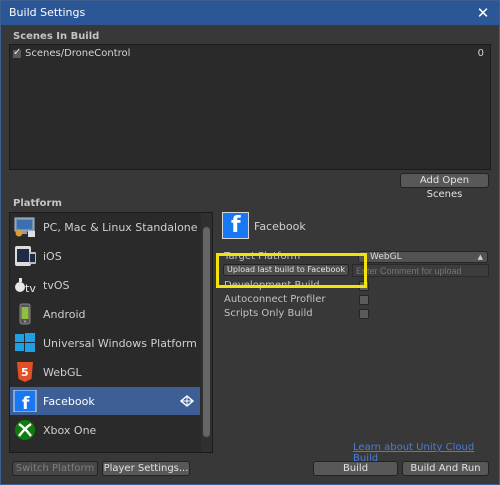 Image resolution: width=500 pixels, height=485 pixels. Describe the element at coordinates (25, 342) in the screenshot. I see `windows-icon` at that location.